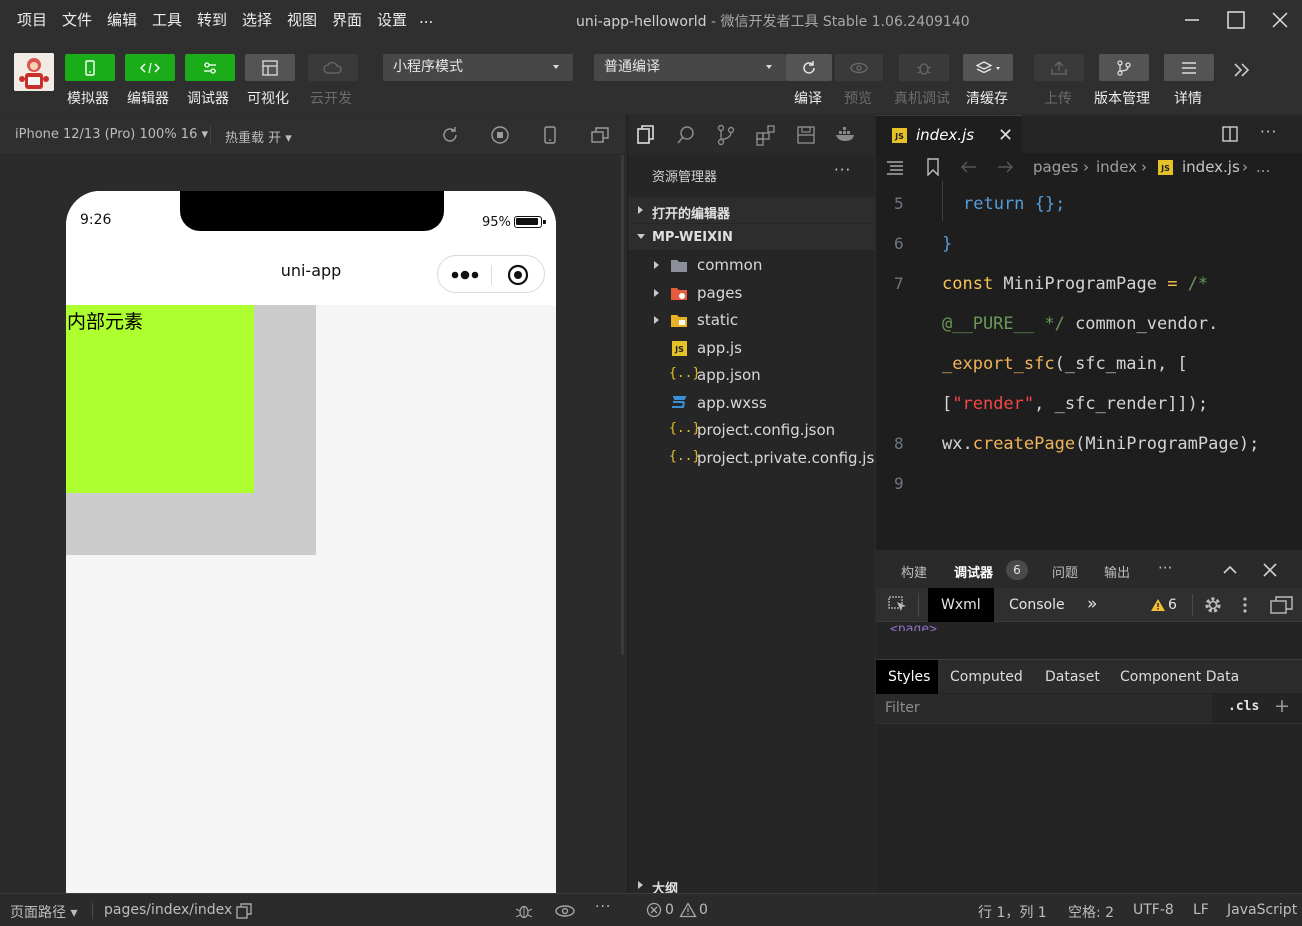  What do you see at coordinates (1005, 167) in the screenshot?
I see `forward-arrow-icon` at bounding box center [1005, 167].